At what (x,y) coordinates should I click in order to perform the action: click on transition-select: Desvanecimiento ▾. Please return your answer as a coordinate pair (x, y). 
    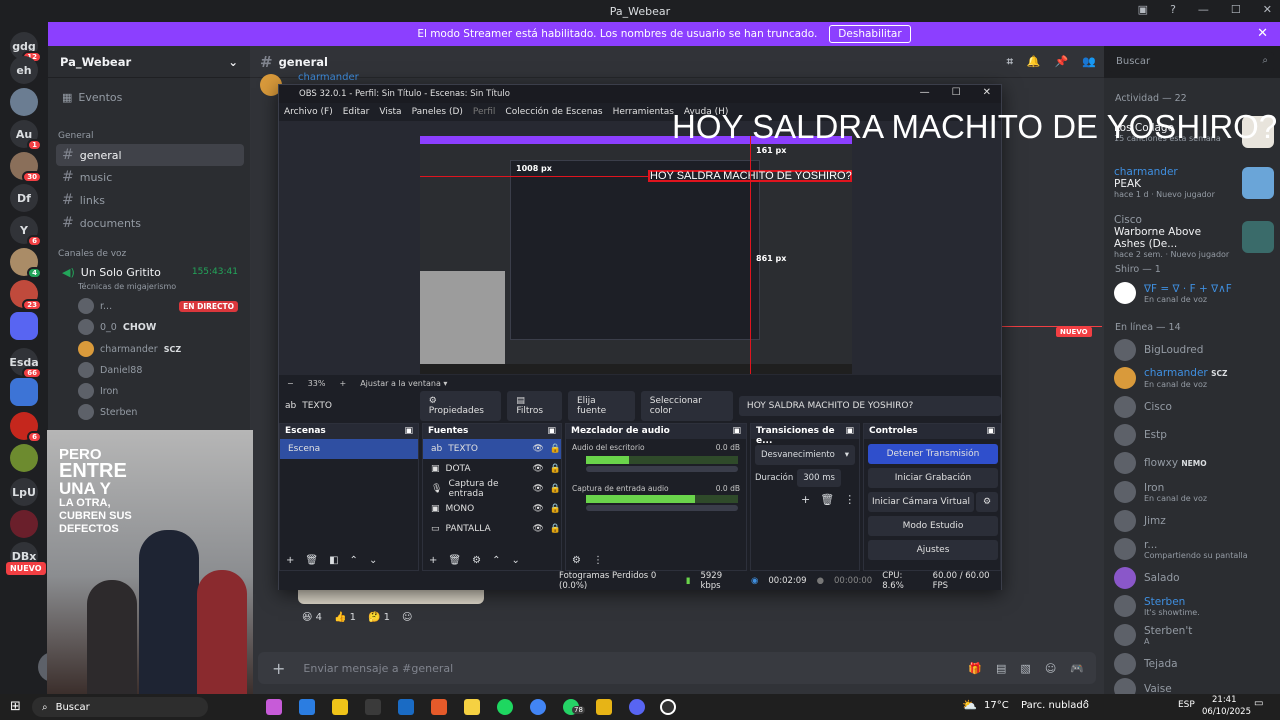
    Looking at the image, I should click on (805, 455).